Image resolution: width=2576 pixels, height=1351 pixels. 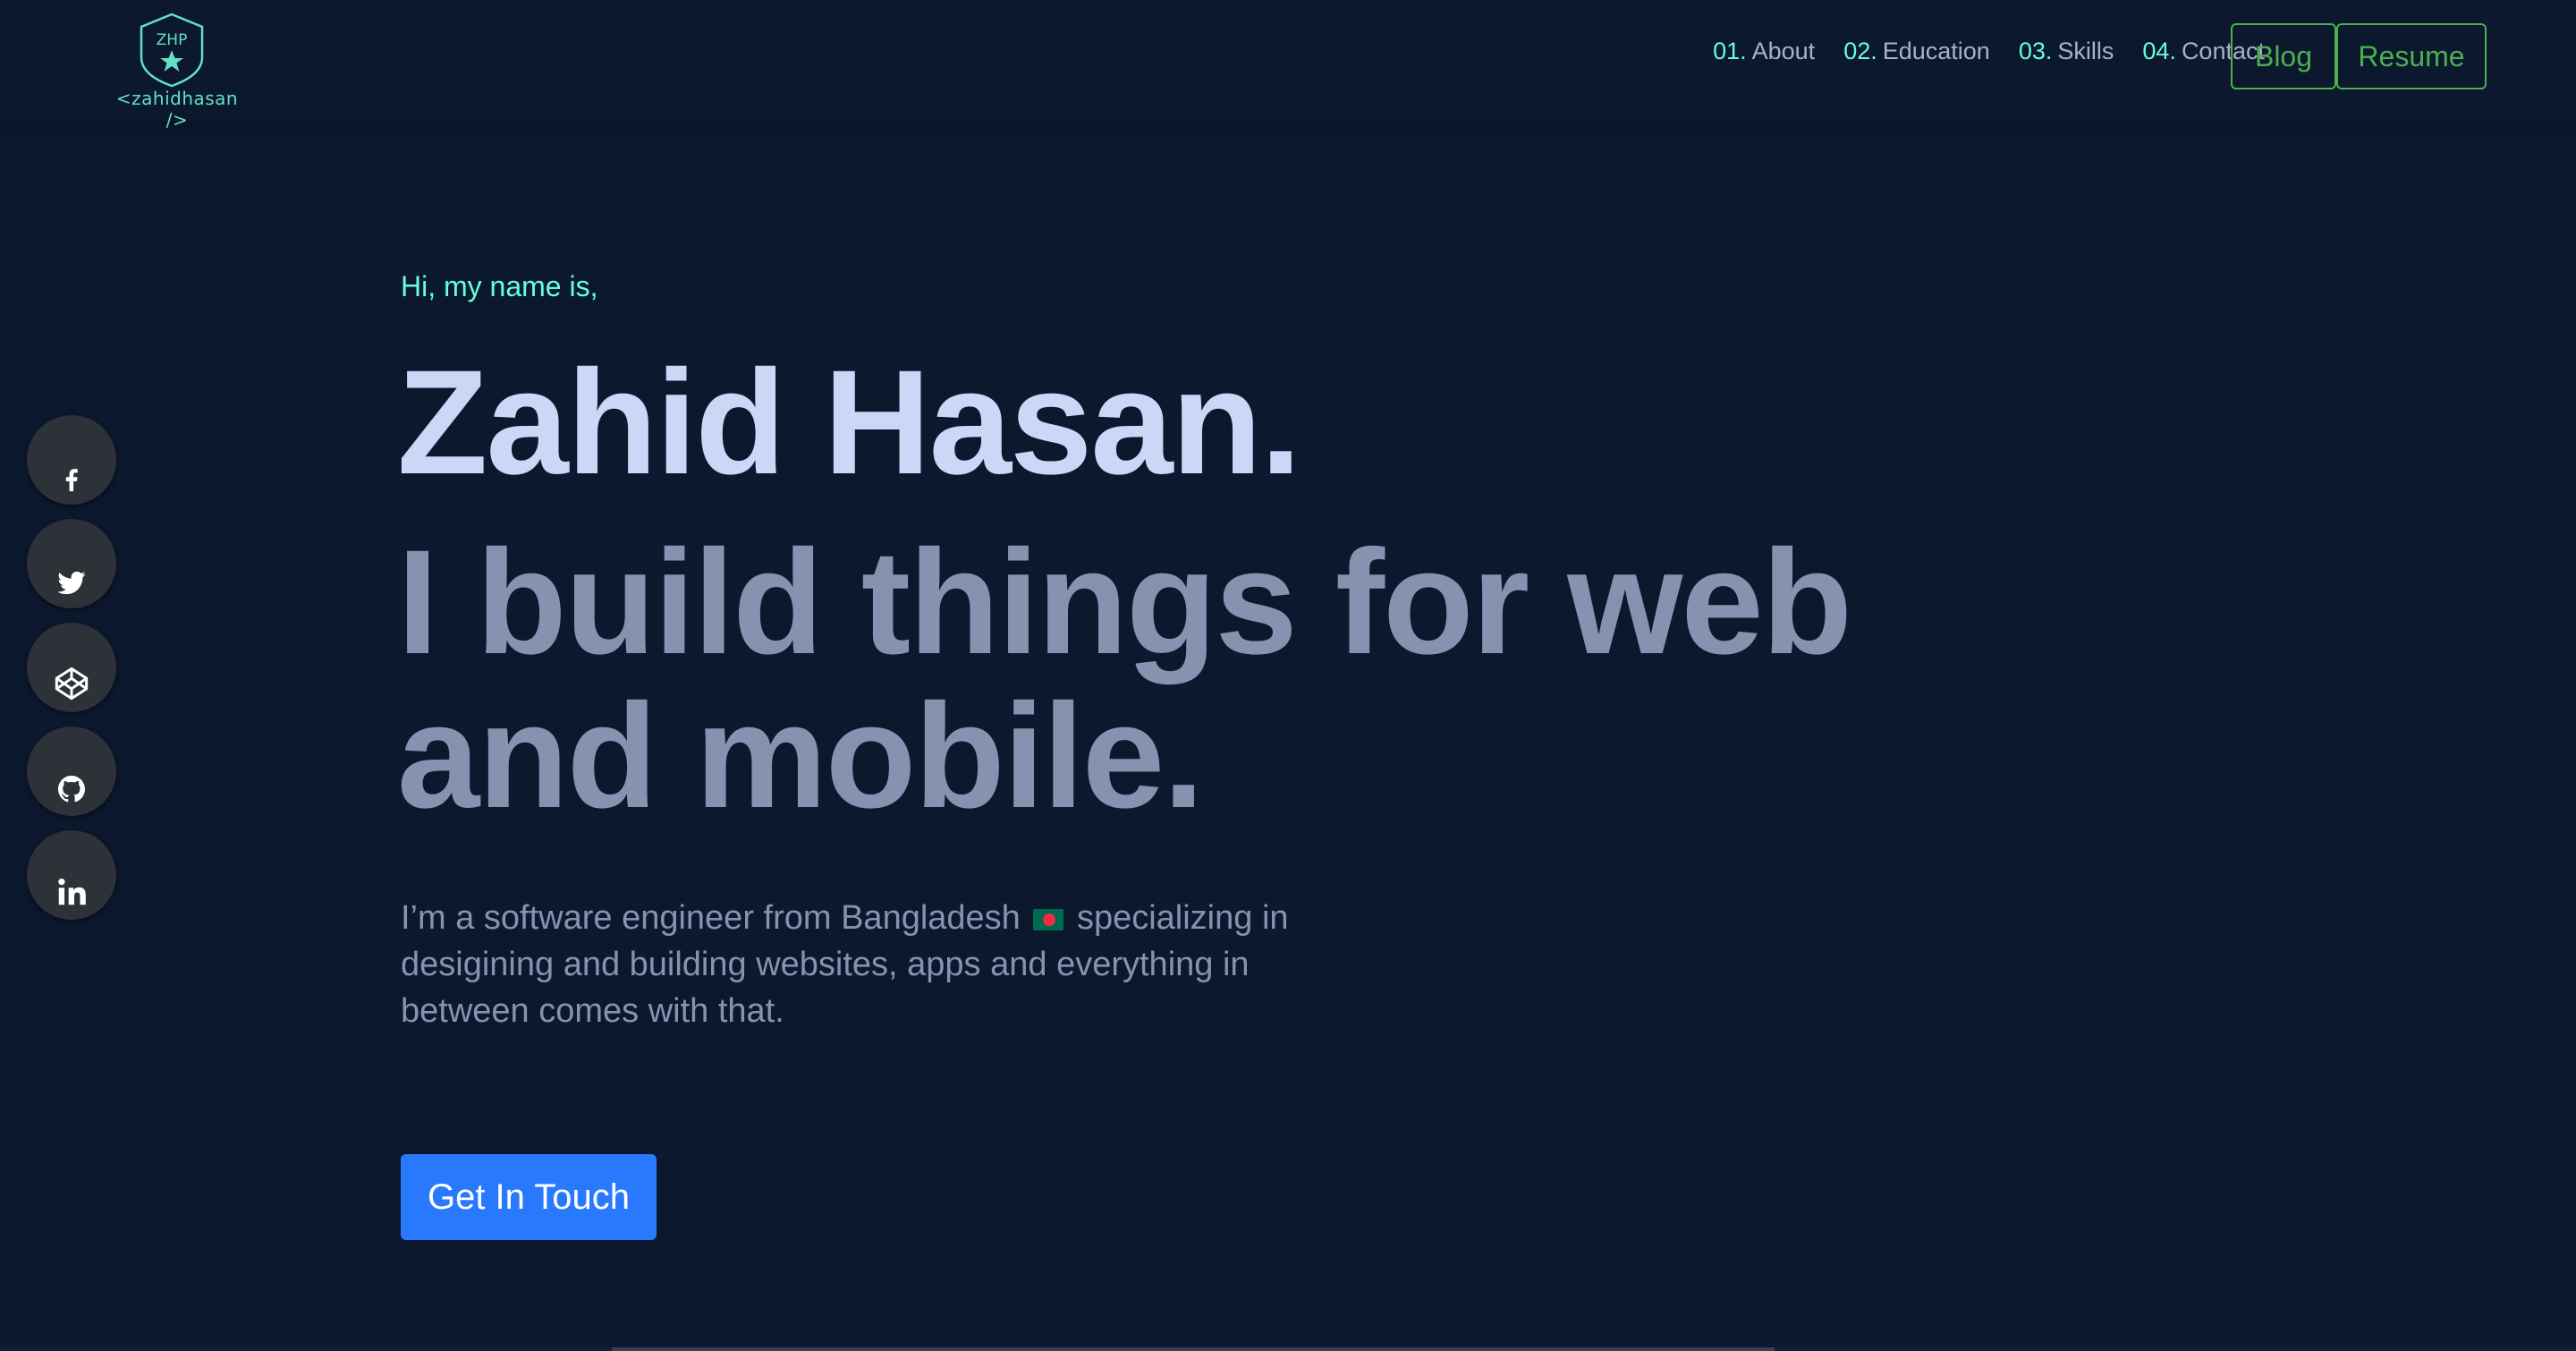 What do you see at coordinates (2283, 56) in the screenshot?
I see `blog-button: Blog` at bounding box center [2283, 56].